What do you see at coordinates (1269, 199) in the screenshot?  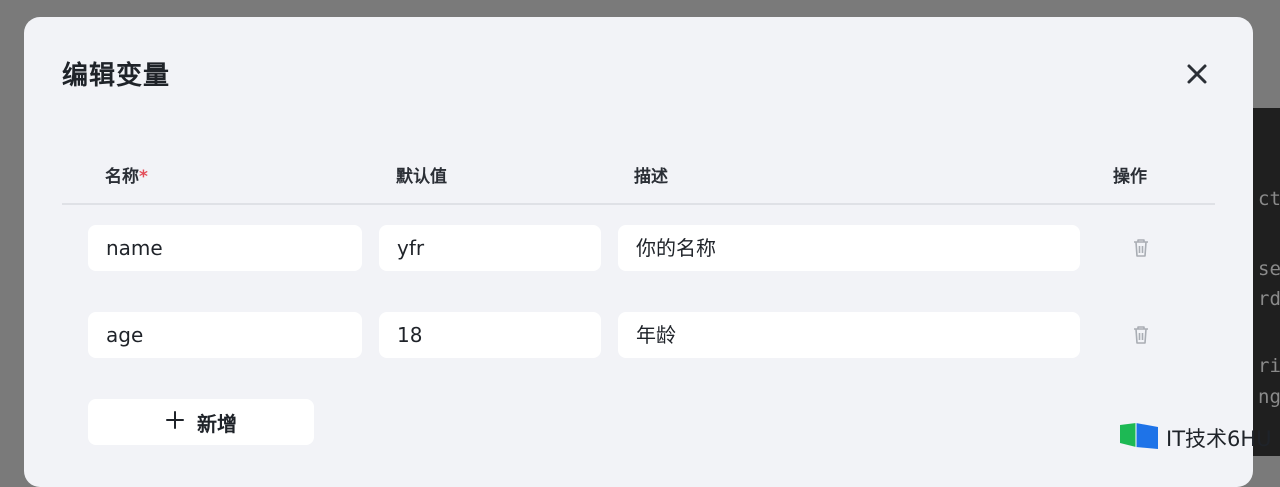 I see `code-line: cti` at bounding box center [1269, 199].